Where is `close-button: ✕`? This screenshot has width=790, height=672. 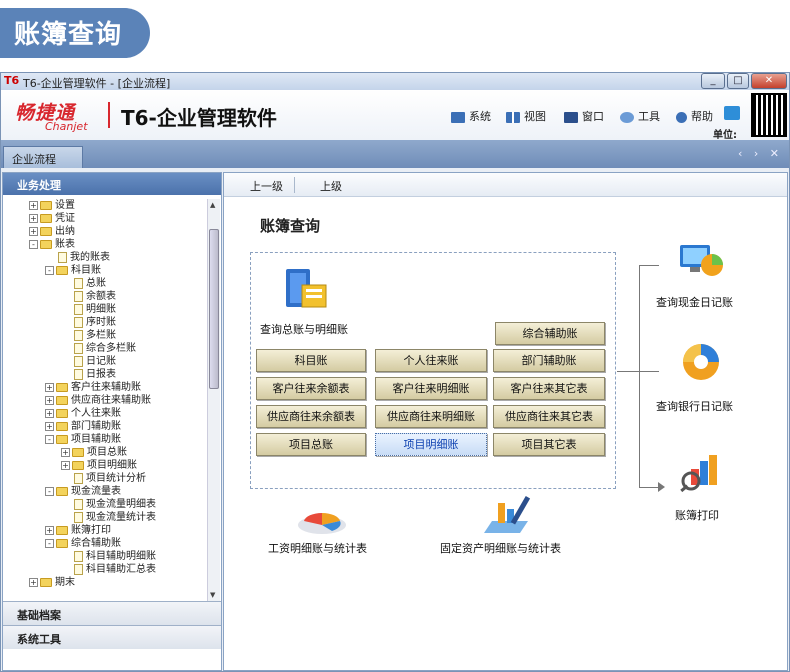
close-button: ✕ is located at coordinates (769, 81).